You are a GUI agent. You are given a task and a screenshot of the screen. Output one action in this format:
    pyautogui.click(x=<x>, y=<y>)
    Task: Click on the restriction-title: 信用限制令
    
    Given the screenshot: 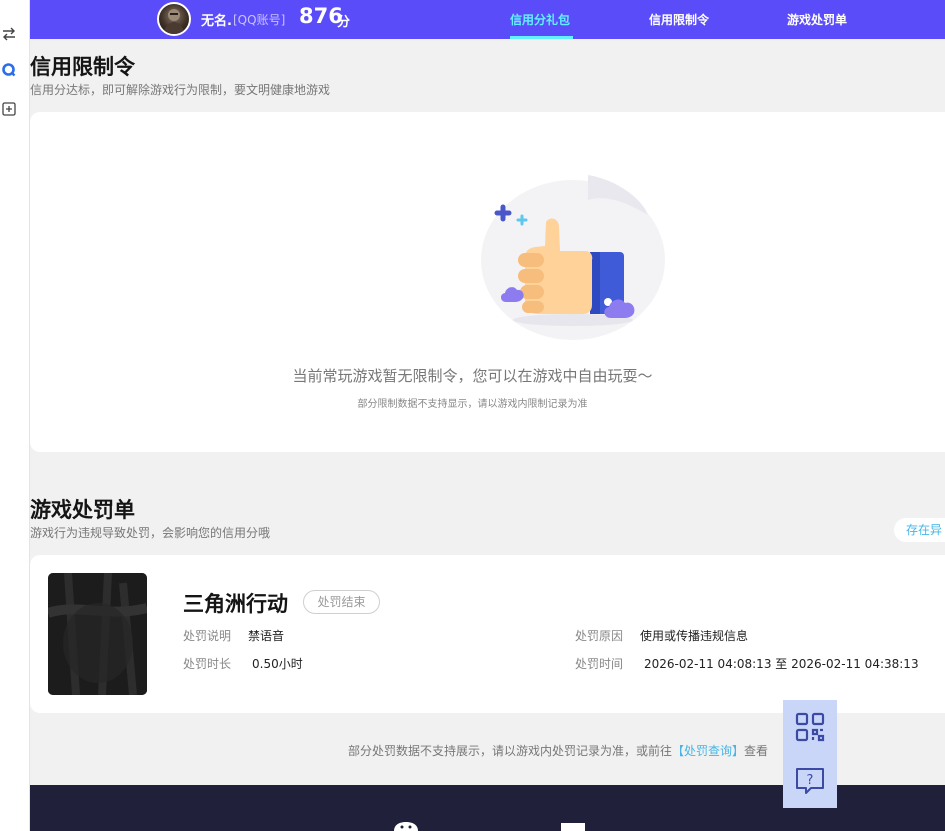 What is the action you would take?
    pyautogui.click(x=82, y=67)
    